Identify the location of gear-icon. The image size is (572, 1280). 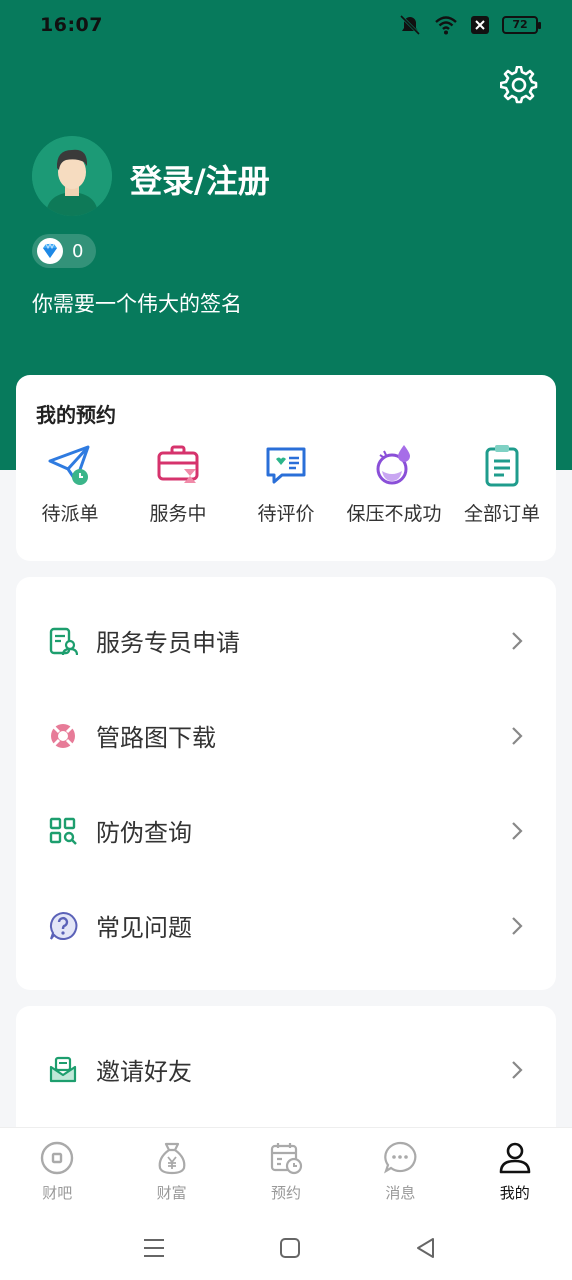
(518, 84).